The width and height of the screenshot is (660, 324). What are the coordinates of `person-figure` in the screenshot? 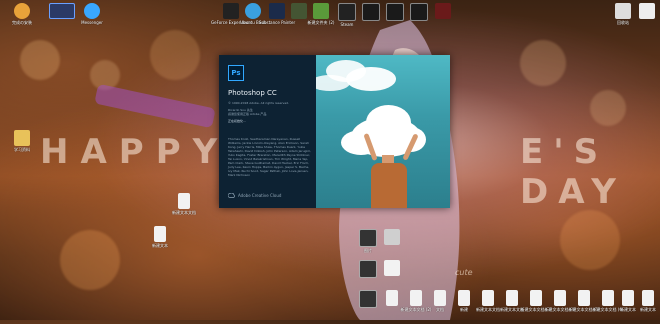 It's located at (389, 185).